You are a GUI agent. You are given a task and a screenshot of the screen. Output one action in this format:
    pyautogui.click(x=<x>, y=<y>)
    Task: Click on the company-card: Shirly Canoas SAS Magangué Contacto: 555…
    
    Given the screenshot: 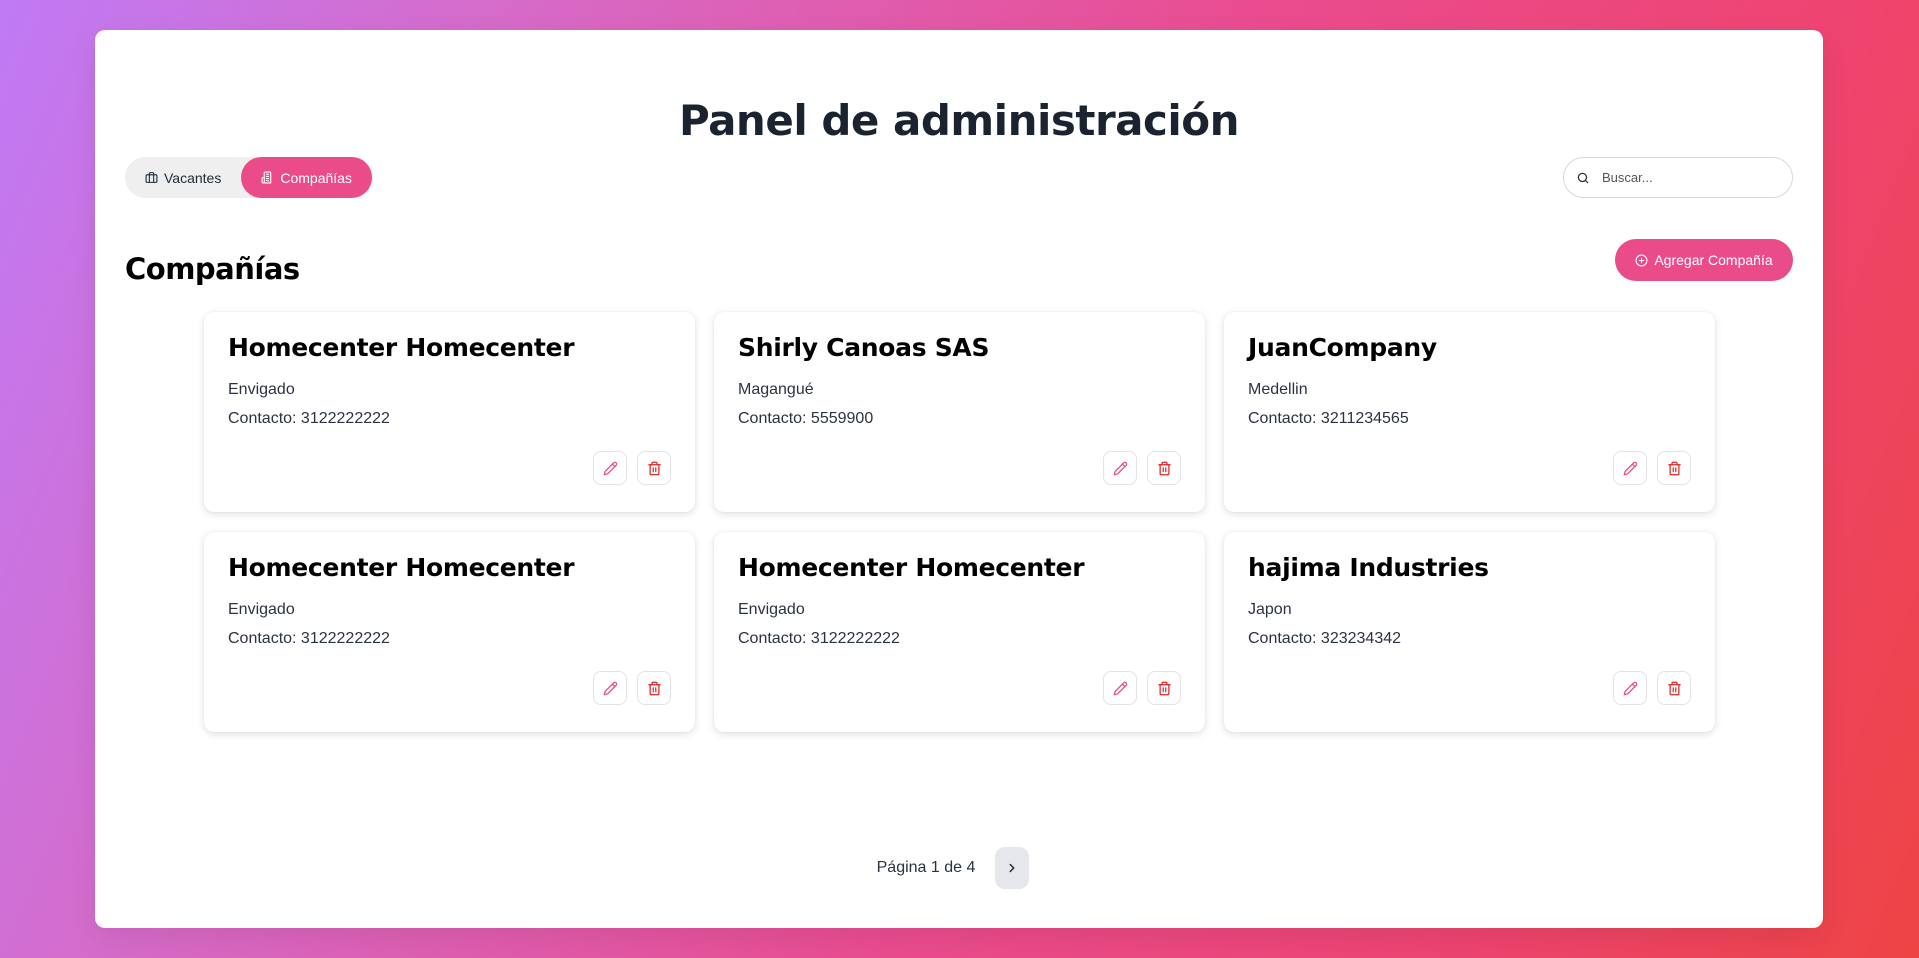 What is the action you would take?
    pyautogui.click(x=959, y=412)
    